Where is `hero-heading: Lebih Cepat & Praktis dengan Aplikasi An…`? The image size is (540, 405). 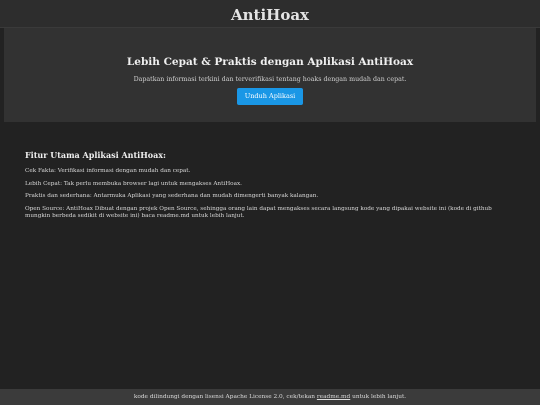
hero-heading: Lebih Cepat & Praktis dengan Aplikasi An… is located at coordinates (270, 62).